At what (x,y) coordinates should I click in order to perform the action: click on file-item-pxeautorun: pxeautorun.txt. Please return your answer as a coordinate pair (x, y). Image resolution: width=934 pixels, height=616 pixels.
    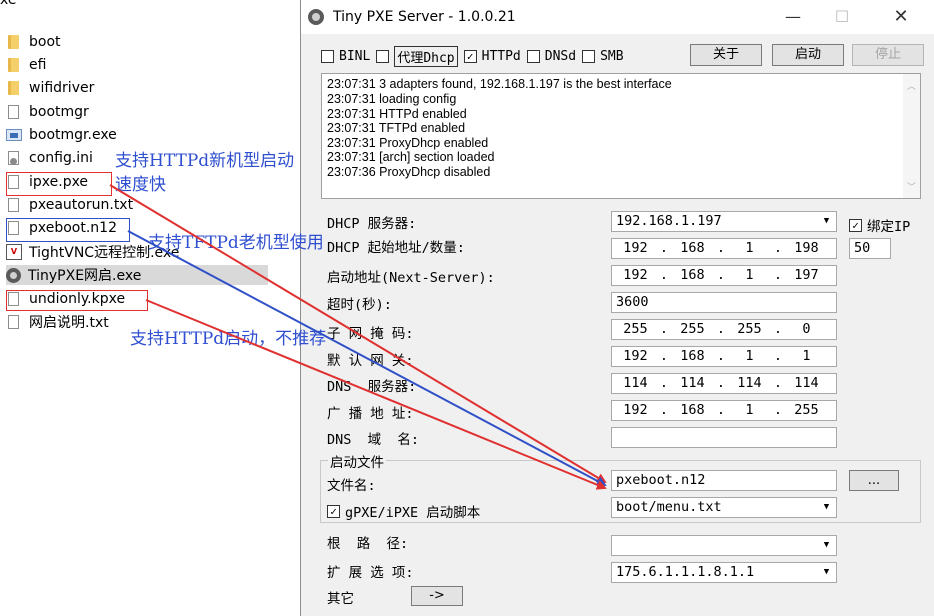
    Looking at the image, I should click on (137, 205).